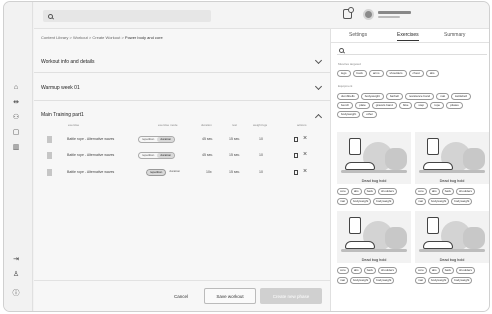  Describe the element at coordinates (291, 296) in the screenshot. I see `create-new-phase-button: Create new phase` at that location.